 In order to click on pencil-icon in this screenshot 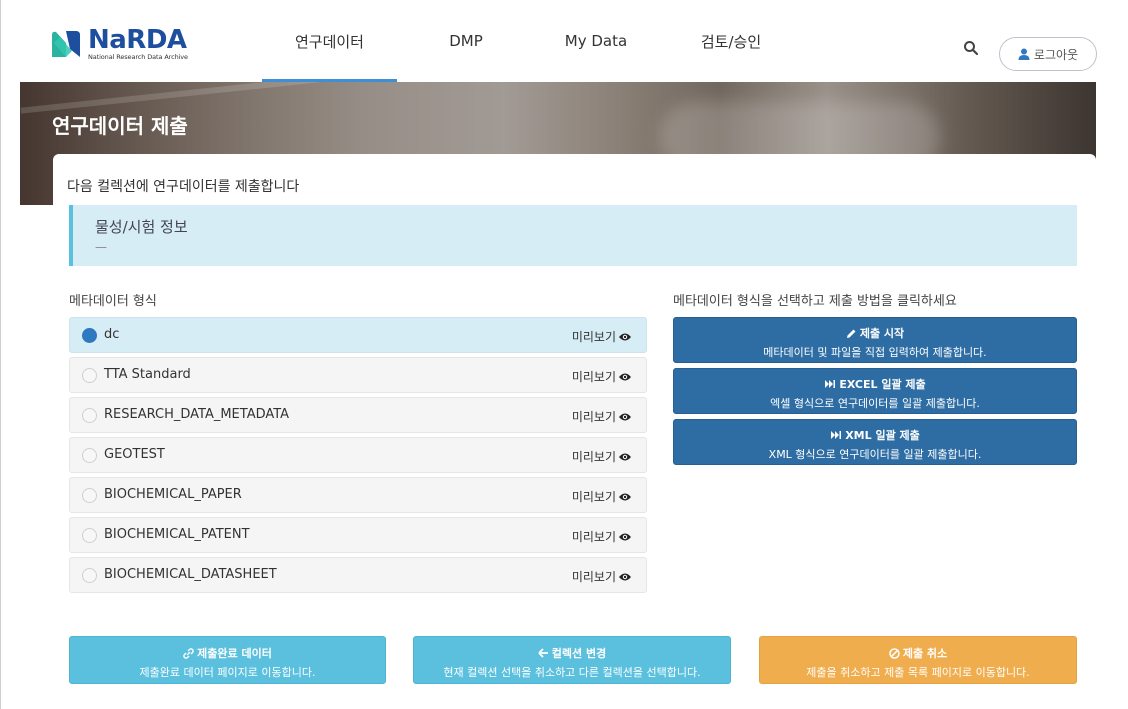, I will do `click(851, 333)`.